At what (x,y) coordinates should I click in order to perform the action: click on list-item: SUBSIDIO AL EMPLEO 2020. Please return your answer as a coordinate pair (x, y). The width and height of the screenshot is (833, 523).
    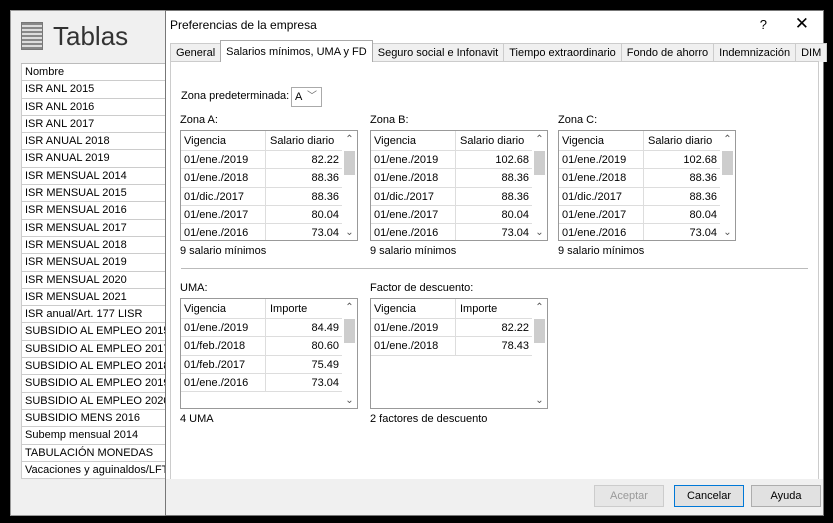
    Looking at the image, I should click on (95, 401).